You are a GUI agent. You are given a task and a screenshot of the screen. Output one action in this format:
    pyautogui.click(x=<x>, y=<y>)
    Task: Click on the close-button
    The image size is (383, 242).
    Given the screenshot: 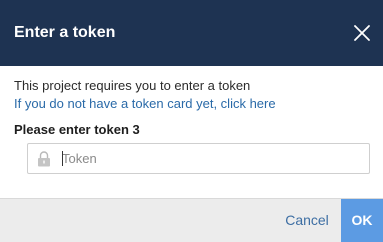 What is the action you would take?
    pyautogui.click(x=362, y=33)
    